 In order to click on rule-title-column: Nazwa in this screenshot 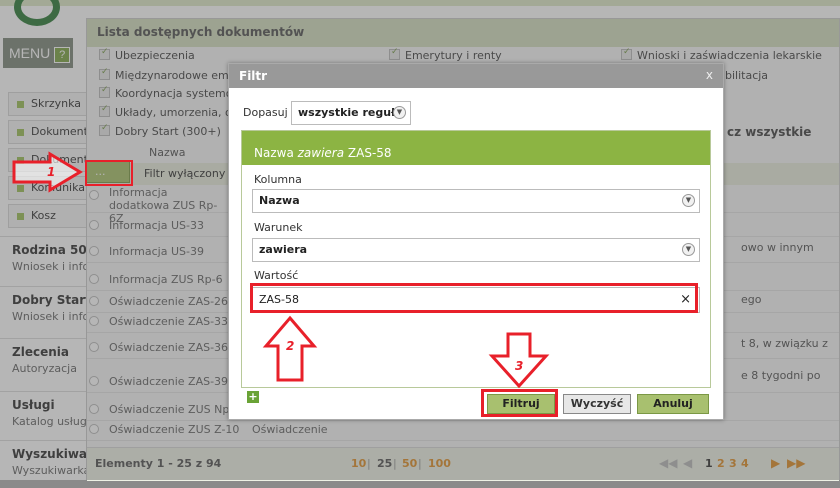, I will do `click(276, 153)`.